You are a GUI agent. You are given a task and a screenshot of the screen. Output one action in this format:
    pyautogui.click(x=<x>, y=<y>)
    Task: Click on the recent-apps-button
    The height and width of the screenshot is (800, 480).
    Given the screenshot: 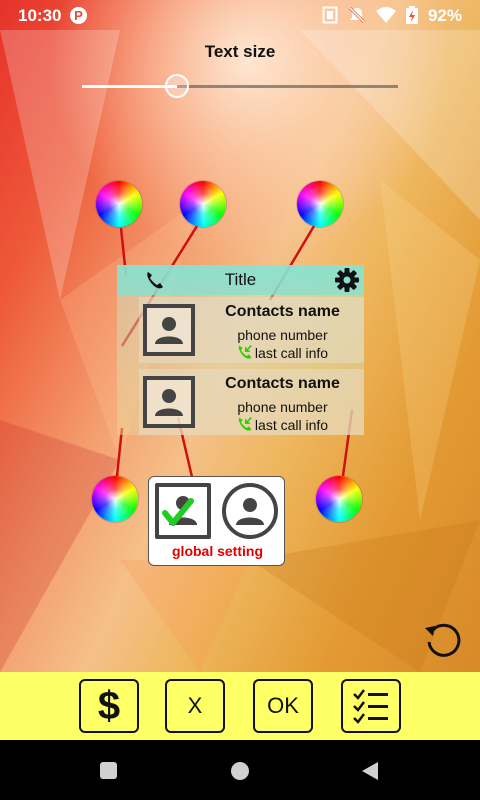 What is the action you would take?
    pyautogui.click(x=108, y=770)
    